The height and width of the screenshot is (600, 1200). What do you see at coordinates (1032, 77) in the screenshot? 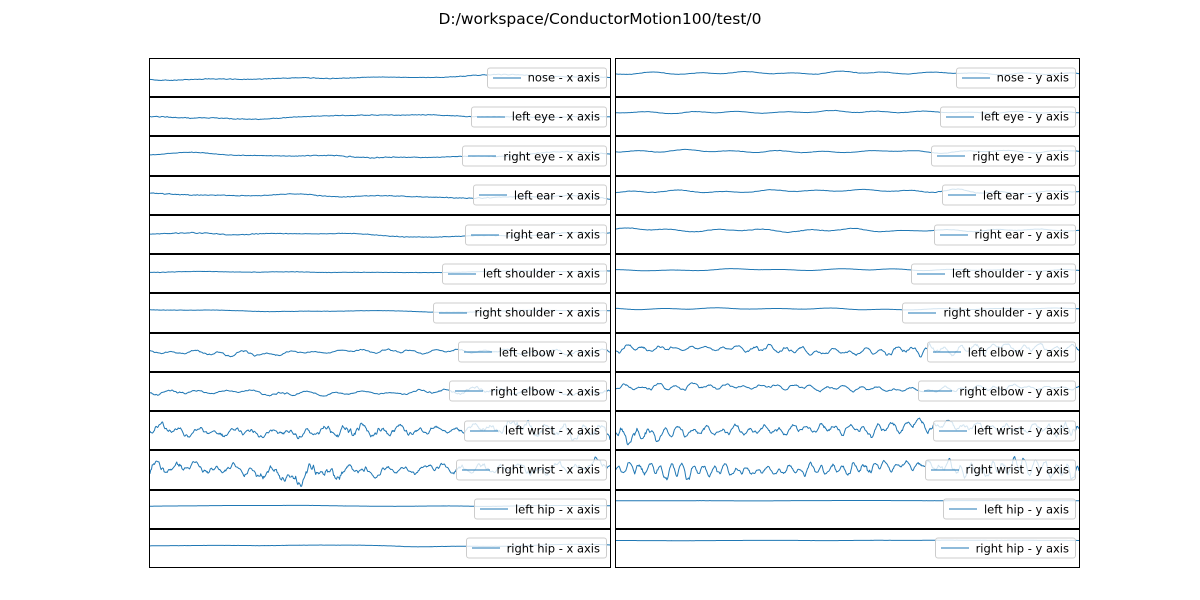
I see `legend-label: nose - y axis` at bounding box center [1032, 77].